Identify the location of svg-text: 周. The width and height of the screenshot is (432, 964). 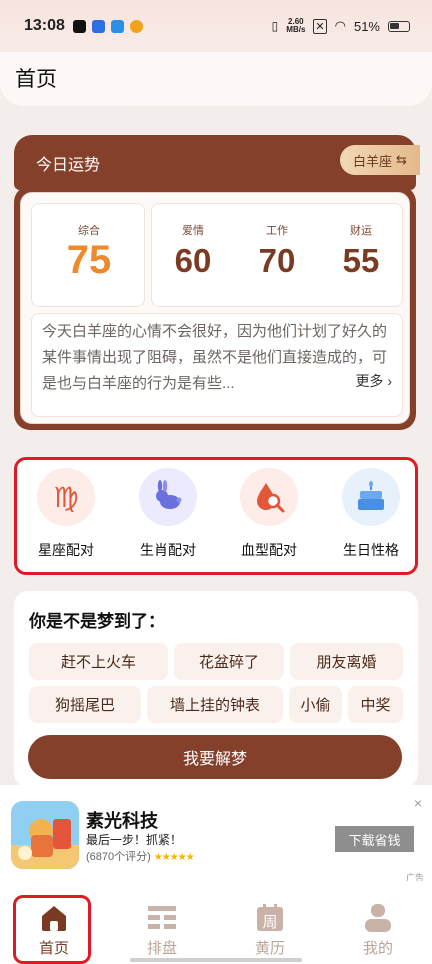
(269, 922).